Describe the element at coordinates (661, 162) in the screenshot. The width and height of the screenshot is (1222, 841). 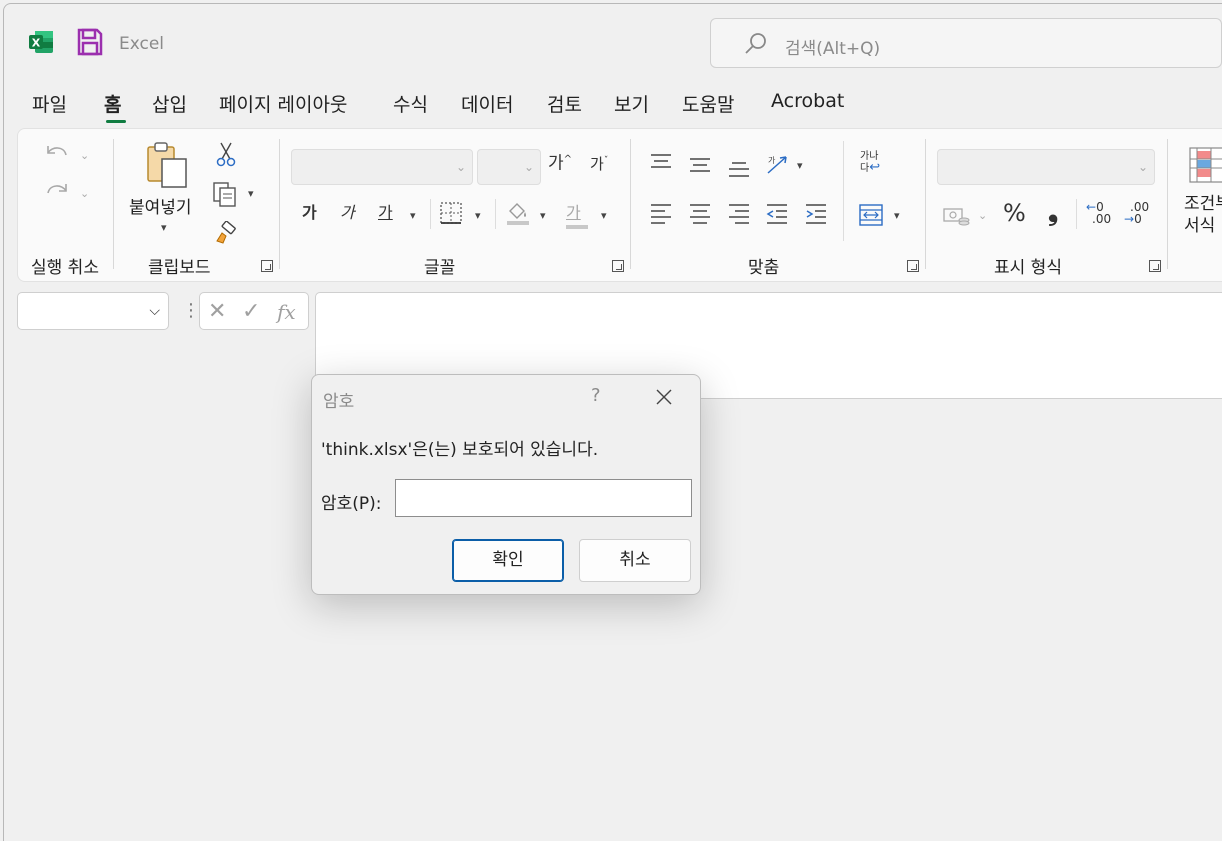
I see `align-top-icon` at that location.